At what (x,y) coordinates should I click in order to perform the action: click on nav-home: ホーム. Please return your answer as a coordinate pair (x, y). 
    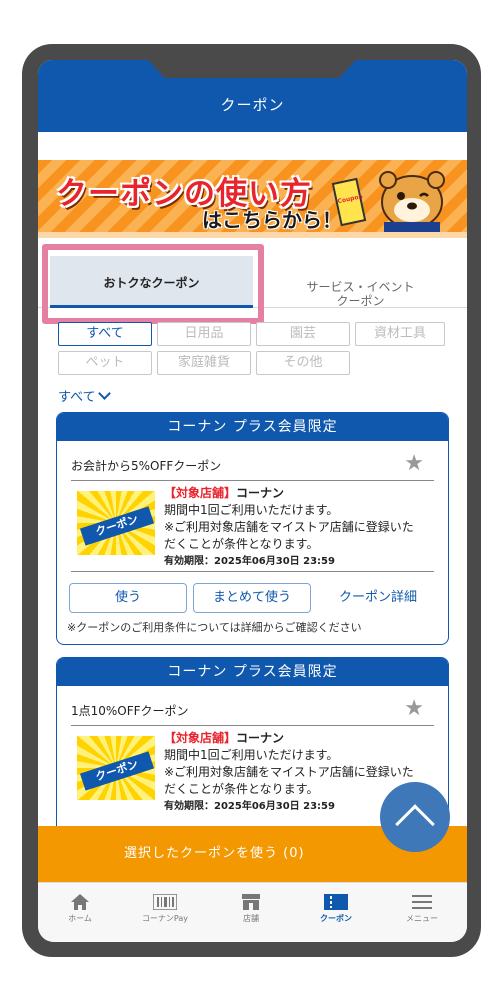
    Looking at the image, I should click on (80, 907).